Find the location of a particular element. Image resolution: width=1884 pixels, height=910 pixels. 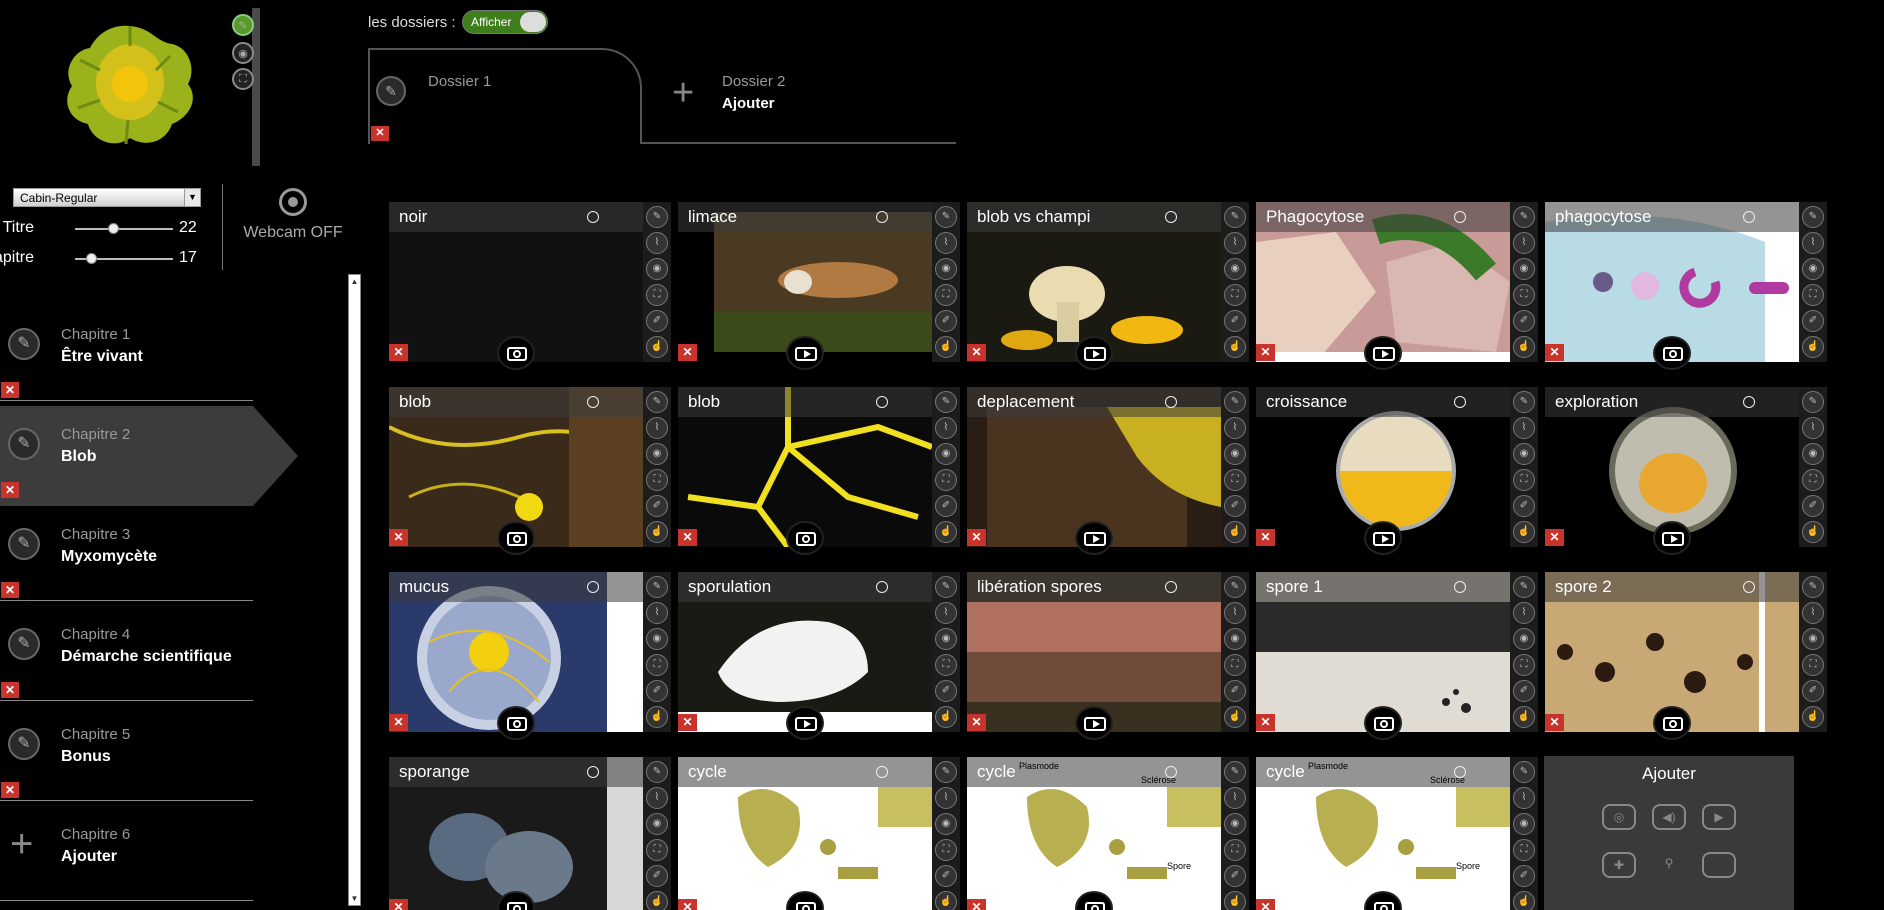

media-card: mucus ✎ ⌇ ◉ ⛶ ✐ ☝ ✕ is located at coordinates (530, 656).